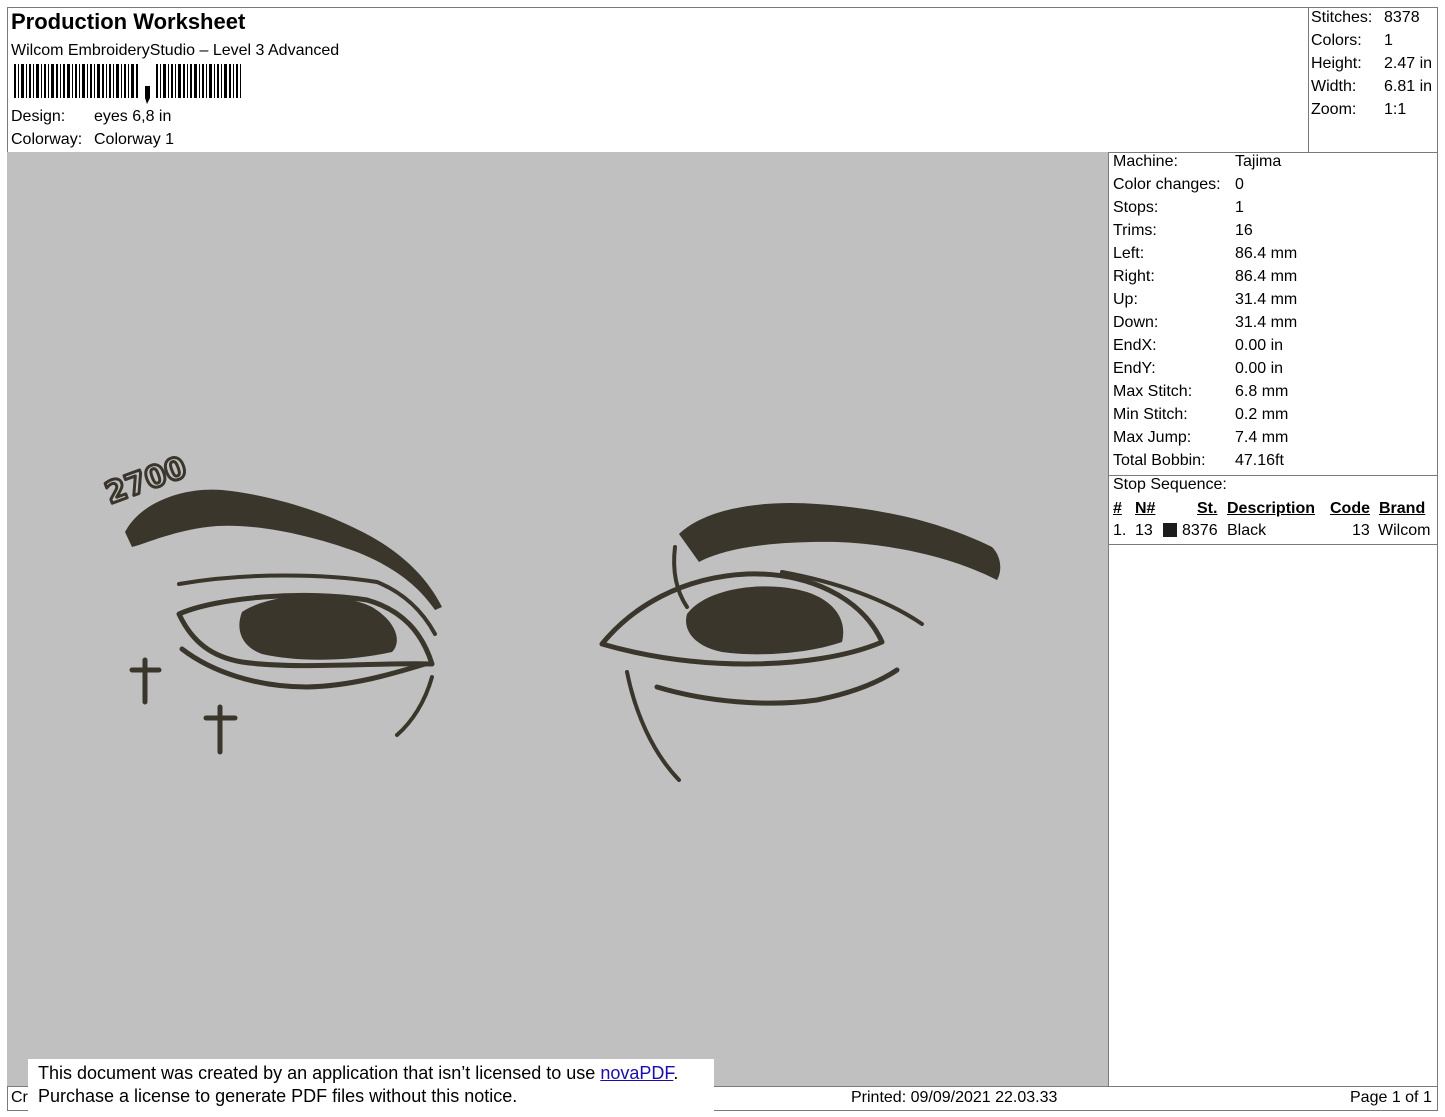 The image size is (1445, 1117). What do you see at coordinates (1144, 530) in the screenshot?
I see `row-needle: 13` at bounding box center [1144, 530].